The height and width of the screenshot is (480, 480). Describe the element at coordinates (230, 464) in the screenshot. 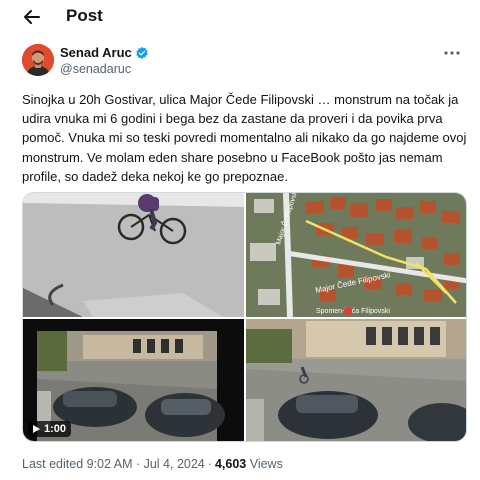

I see `views-count: 4,603` at that location.